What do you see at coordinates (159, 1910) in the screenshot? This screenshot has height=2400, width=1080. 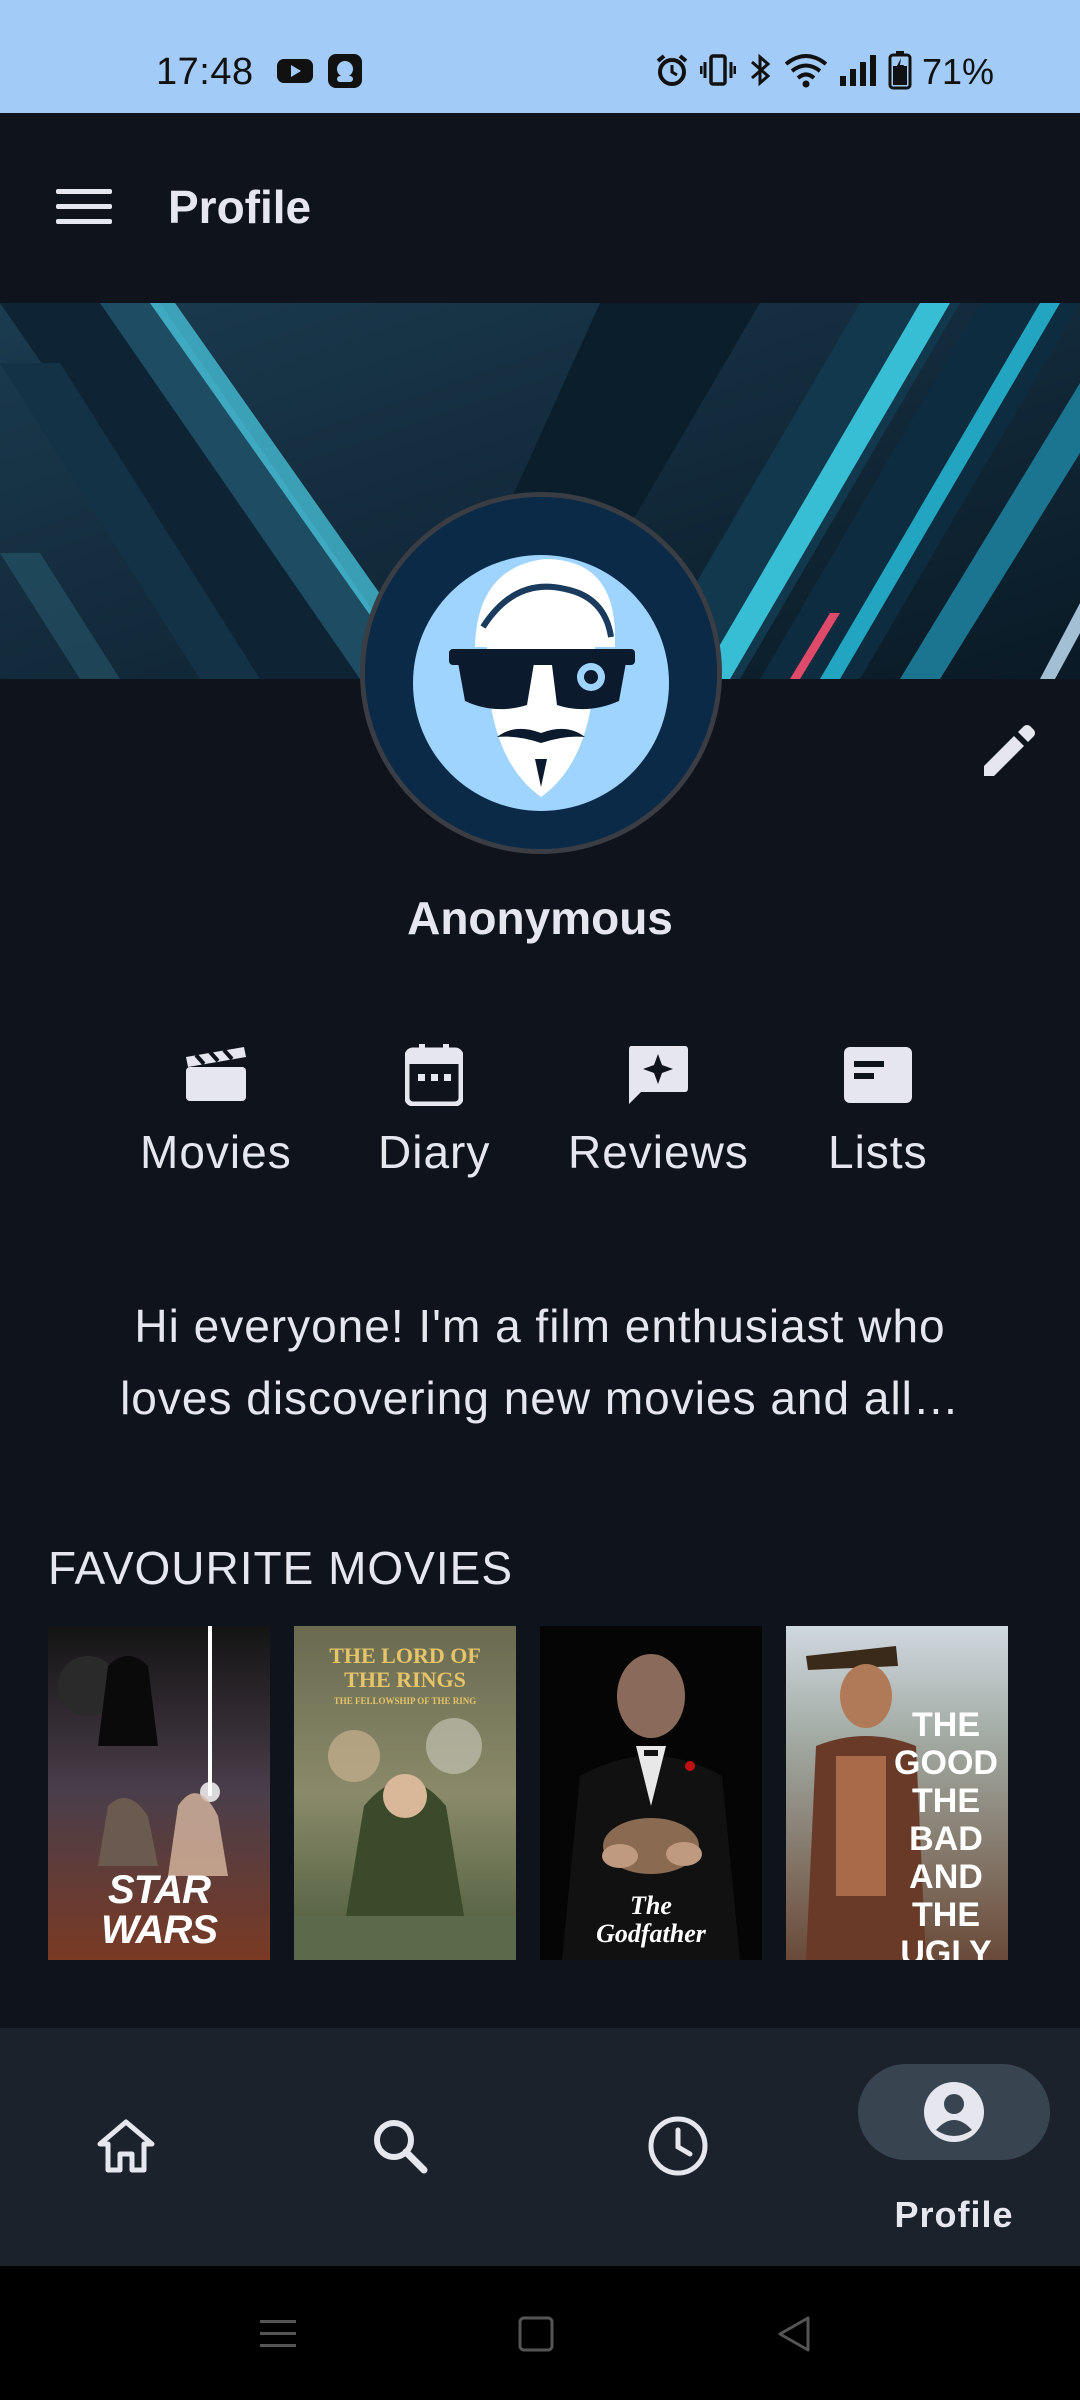 I see `poster-title: STAR WARS` at bounding box center [159, 1910].